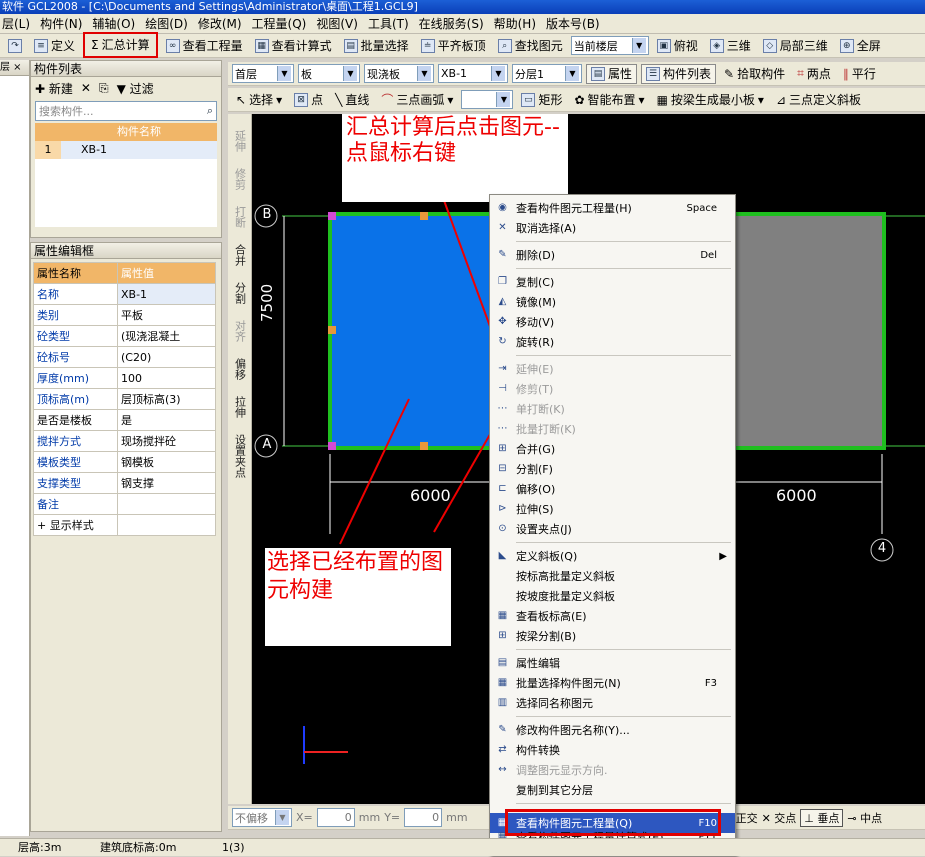 Image resolution: width=925 pixels, height=857 pixels. I want to click on context-menu-item: 按标高批量定义斜板, so click(612, 576).